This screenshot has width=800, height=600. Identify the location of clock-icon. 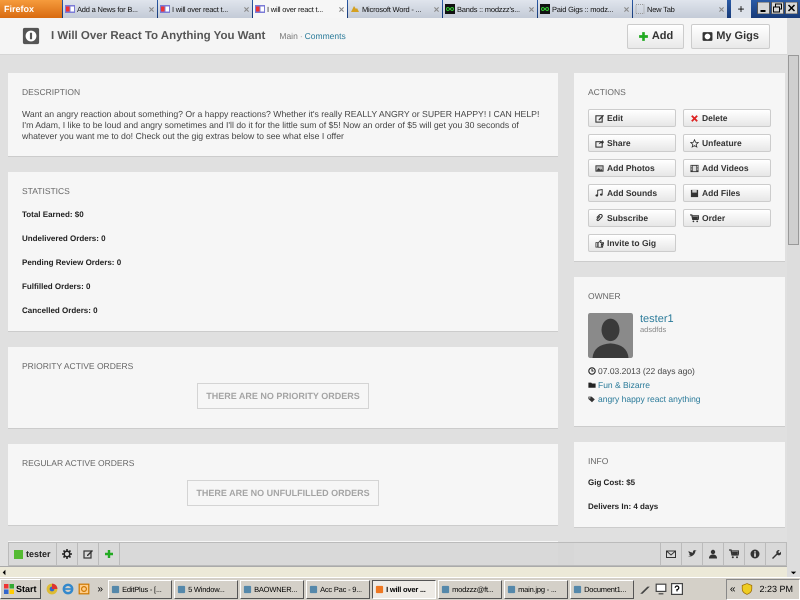
(592, 371).